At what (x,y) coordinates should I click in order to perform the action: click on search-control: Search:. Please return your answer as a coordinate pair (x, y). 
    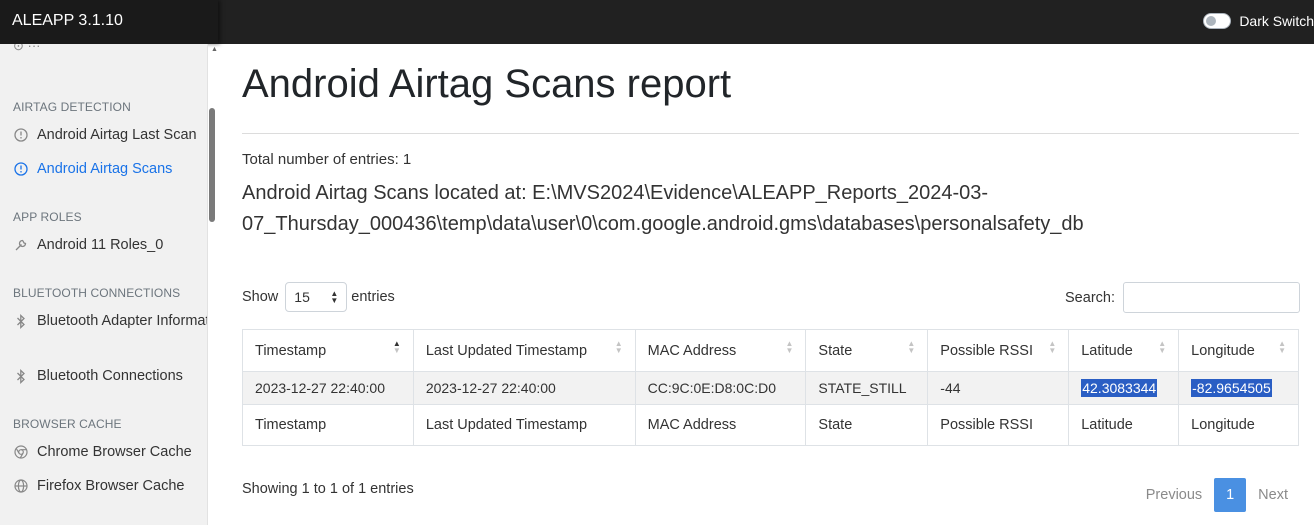
    Looking at the image, I should click on (1182, 297).